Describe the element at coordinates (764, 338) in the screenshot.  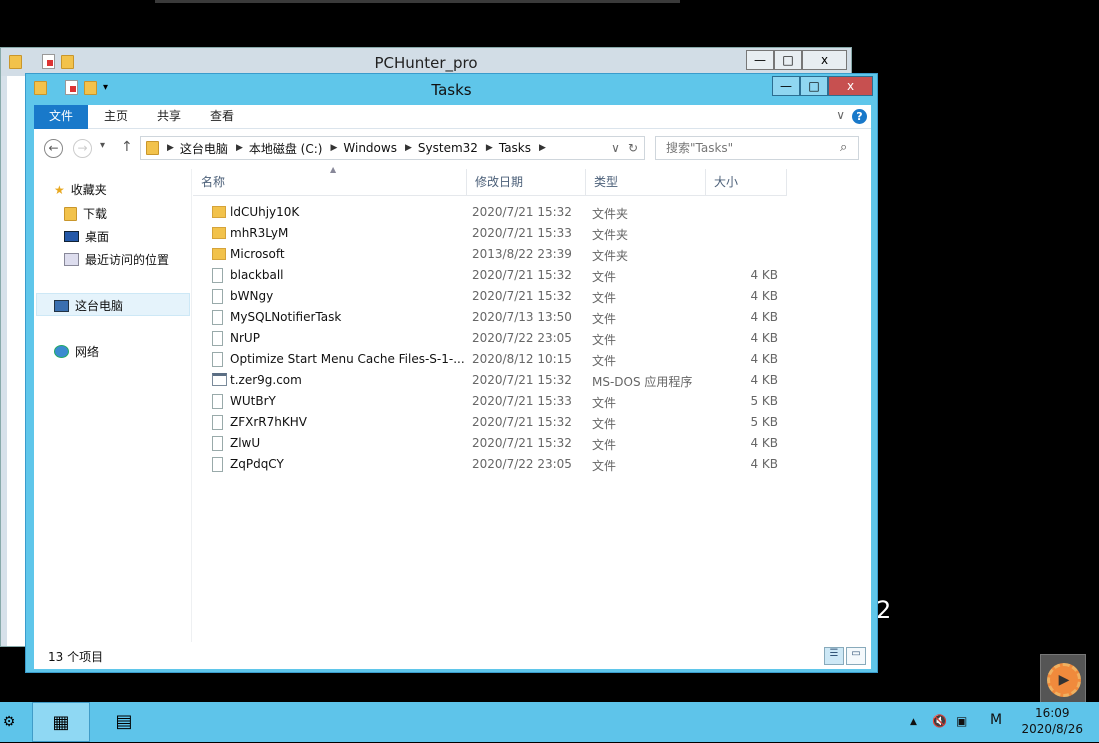
I see `file-size: 4 KB` at that location.